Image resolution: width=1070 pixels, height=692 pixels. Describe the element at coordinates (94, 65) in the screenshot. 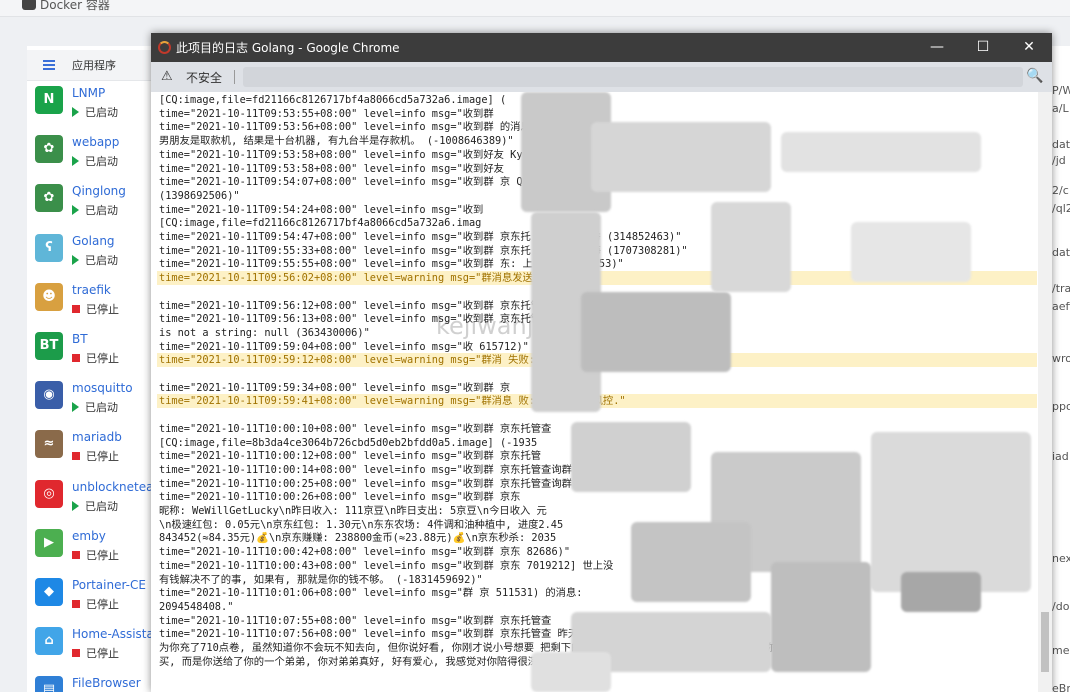

I see `sidebar-header-label: 应用程序` at that location.